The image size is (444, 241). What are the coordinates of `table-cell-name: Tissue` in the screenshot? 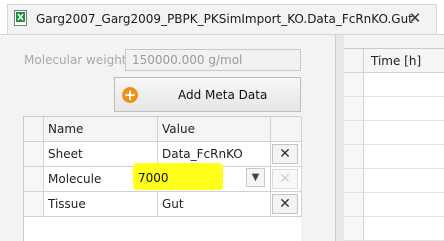 It's located at (101, 204).